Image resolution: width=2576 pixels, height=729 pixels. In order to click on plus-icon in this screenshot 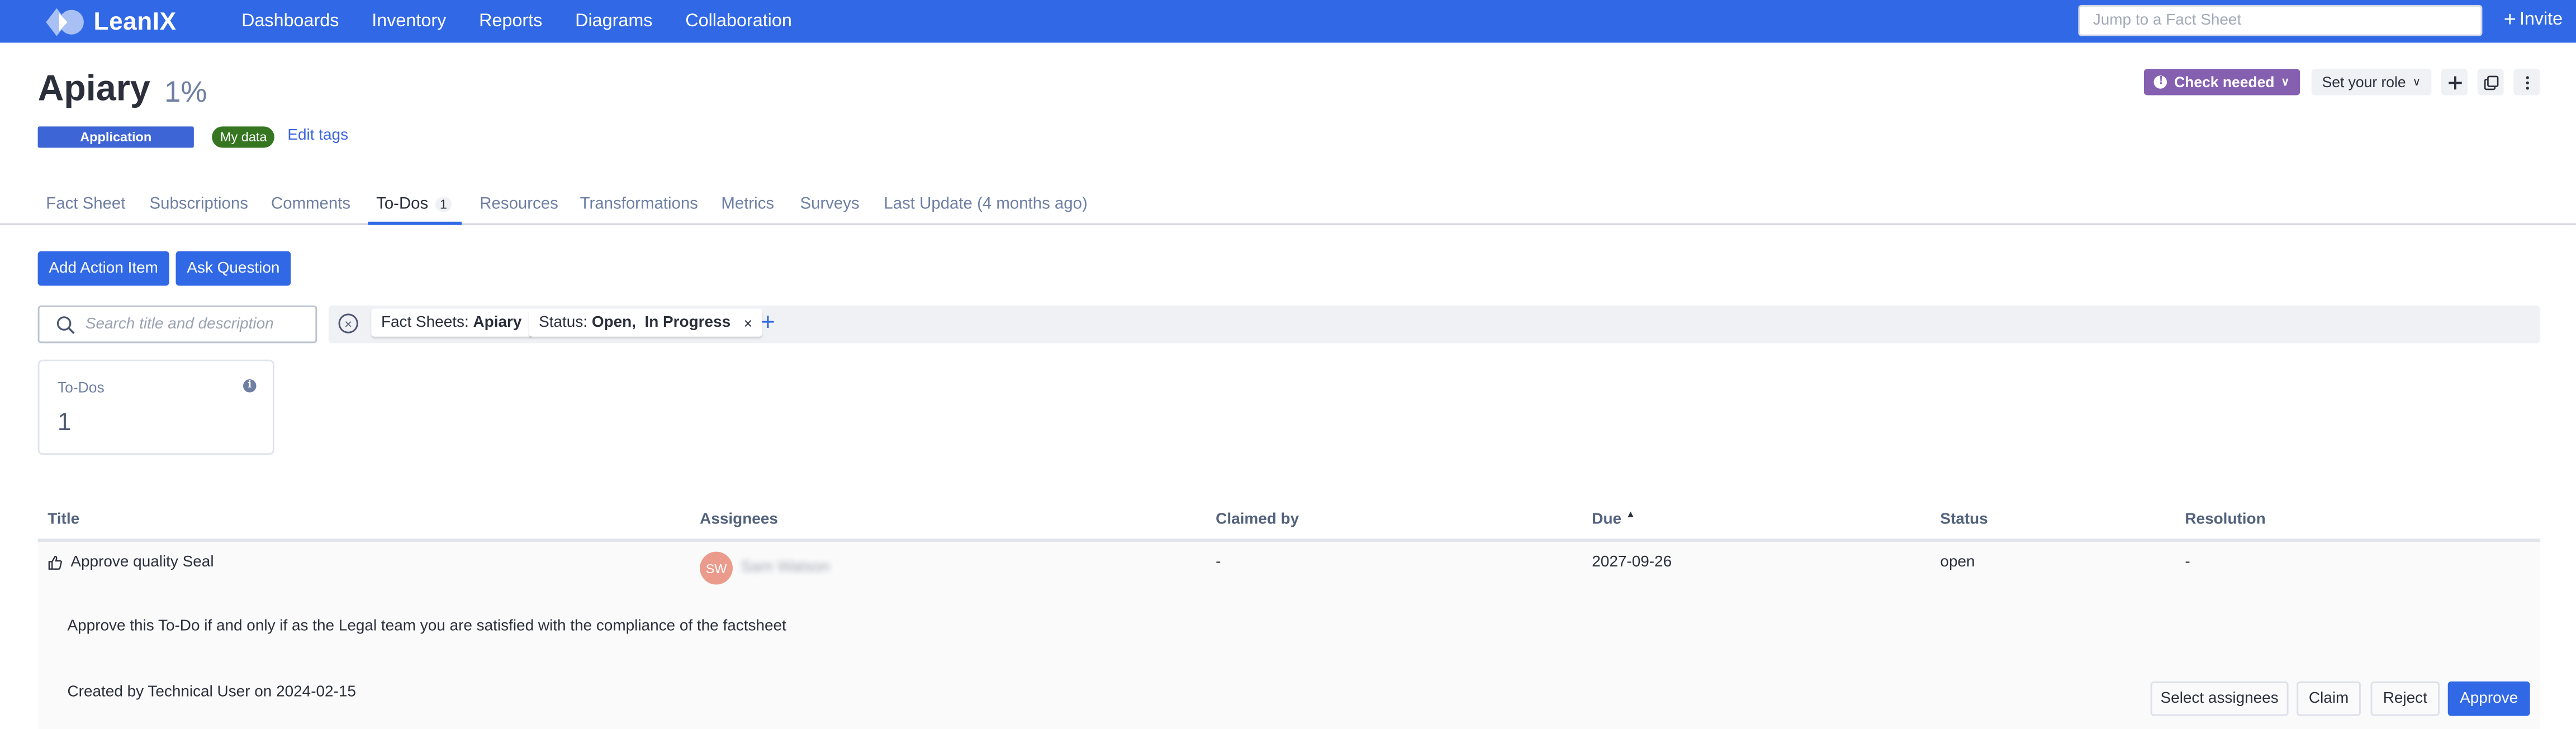, I will do `click(2454, 82)`.